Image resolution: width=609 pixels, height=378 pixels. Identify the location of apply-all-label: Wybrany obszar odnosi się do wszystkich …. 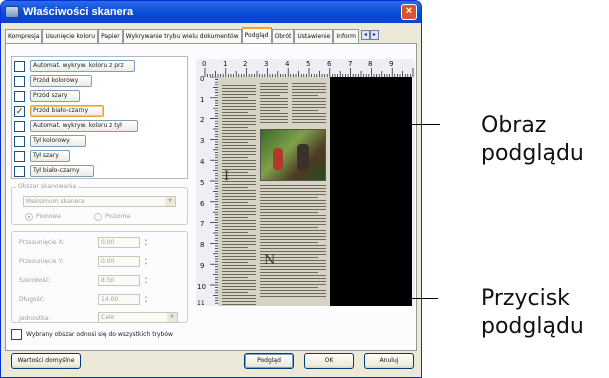
(99, 334).